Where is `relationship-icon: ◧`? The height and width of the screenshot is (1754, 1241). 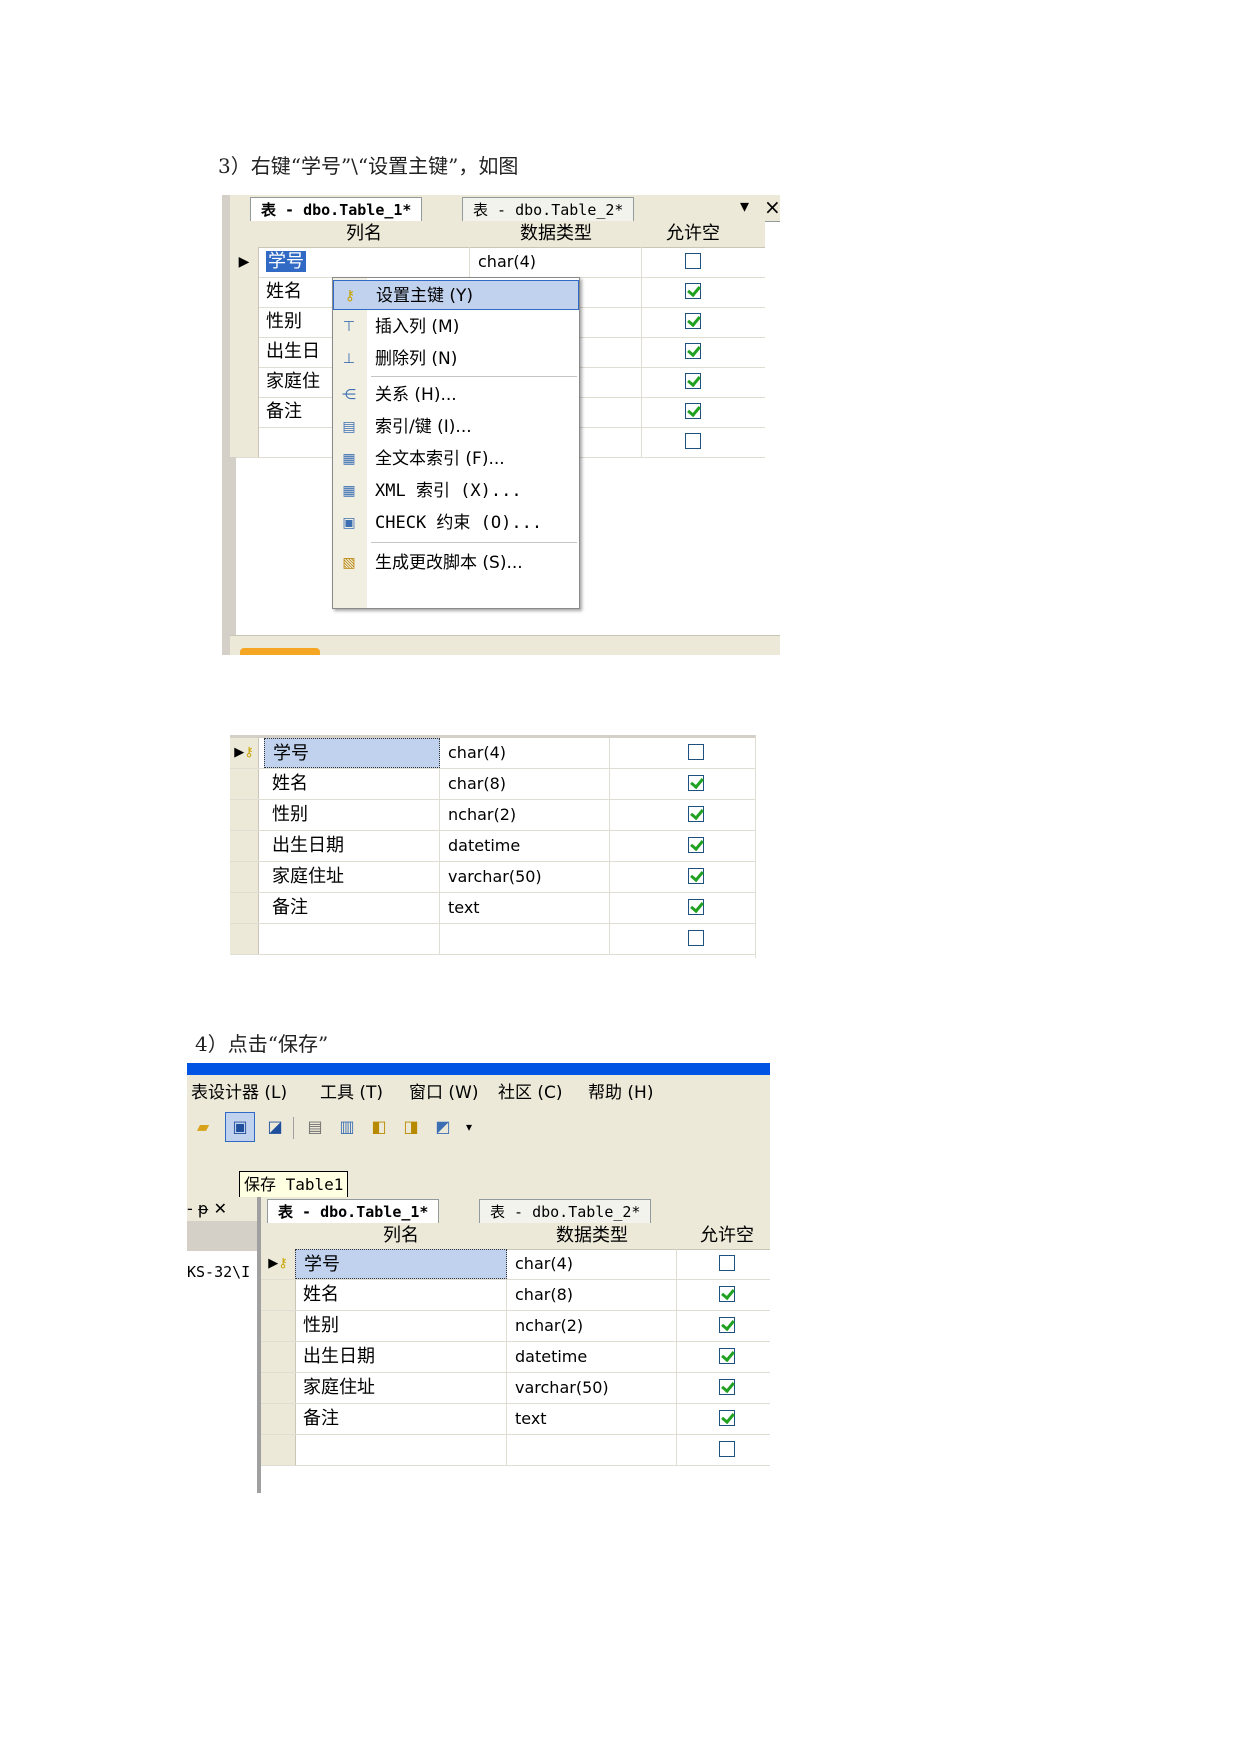
relationship-icon: ◧ is located at coordinates (379, 1127).